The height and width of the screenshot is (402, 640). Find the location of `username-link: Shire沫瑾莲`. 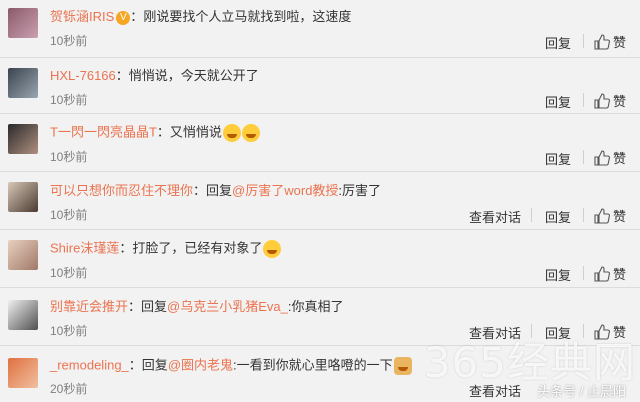

username-link: Shire沫瑾莲 is located at coordinates (84, 247).